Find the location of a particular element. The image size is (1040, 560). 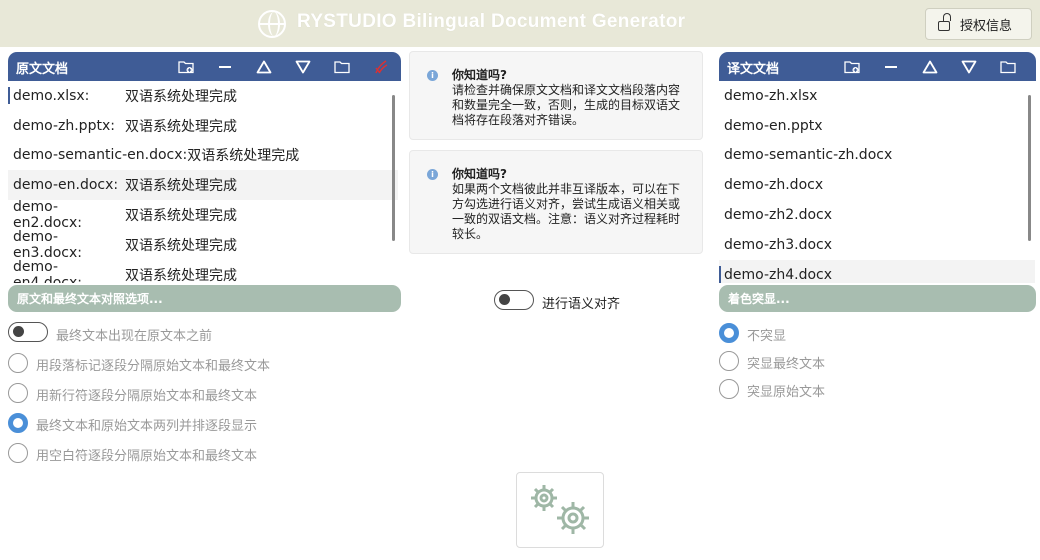

list-item: demo-en.docx: 双语系统处理完成 is located at coordinates (203, 185).